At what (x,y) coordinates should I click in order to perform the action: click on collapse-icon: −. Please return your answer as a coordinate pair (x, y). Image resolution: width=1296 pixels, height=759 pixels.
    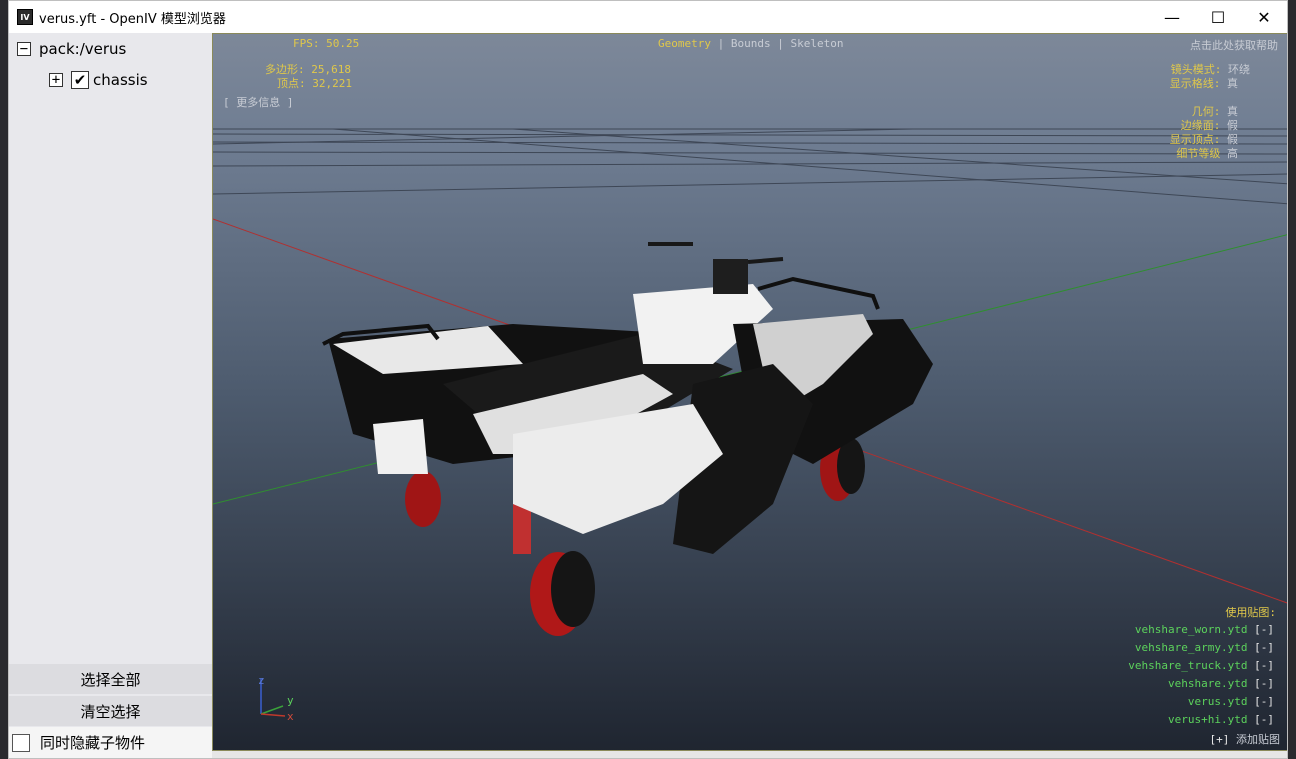
    Looking at the image, I should click on (24, 49).